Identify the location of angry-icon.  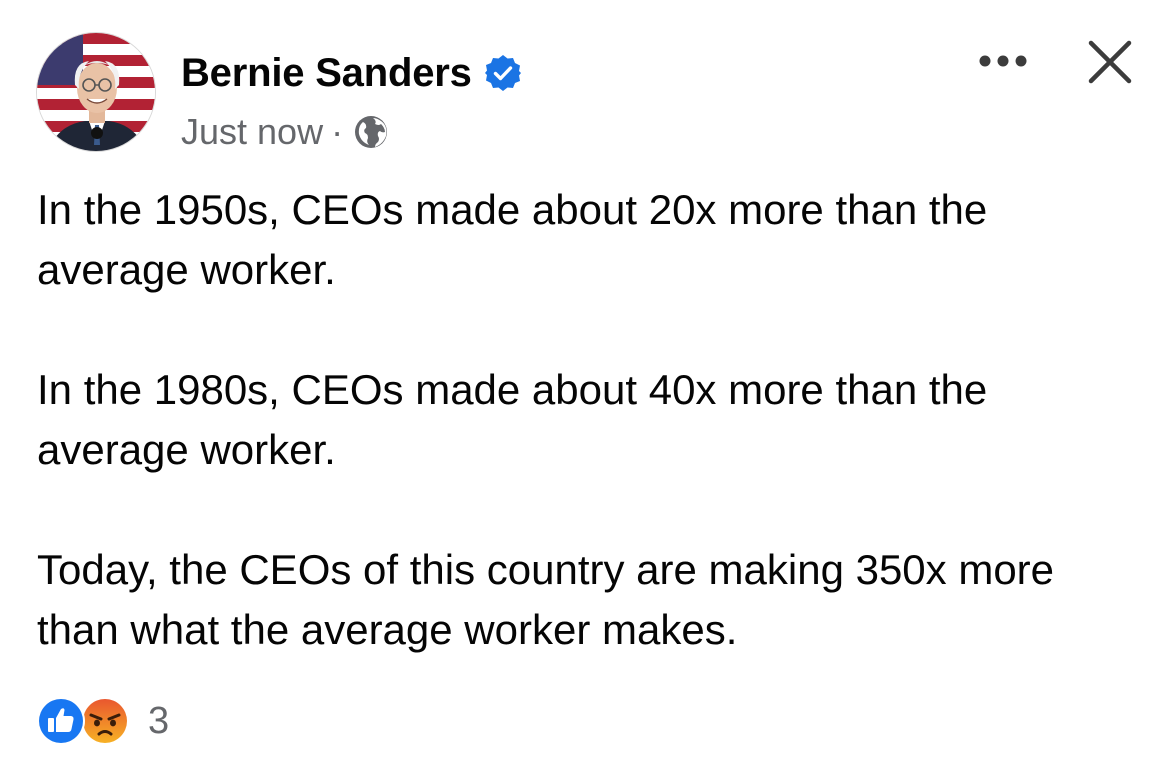
(105, 721).